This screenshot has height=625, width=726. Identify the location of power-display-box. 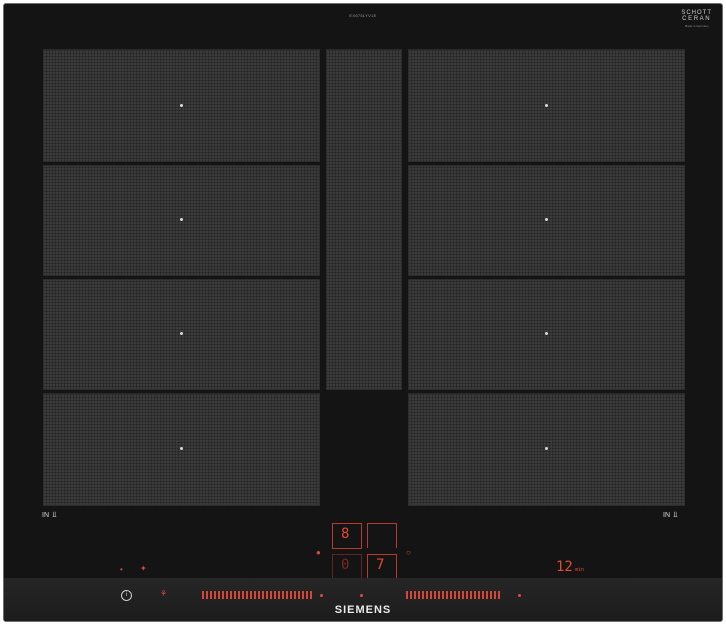
(382, 535).